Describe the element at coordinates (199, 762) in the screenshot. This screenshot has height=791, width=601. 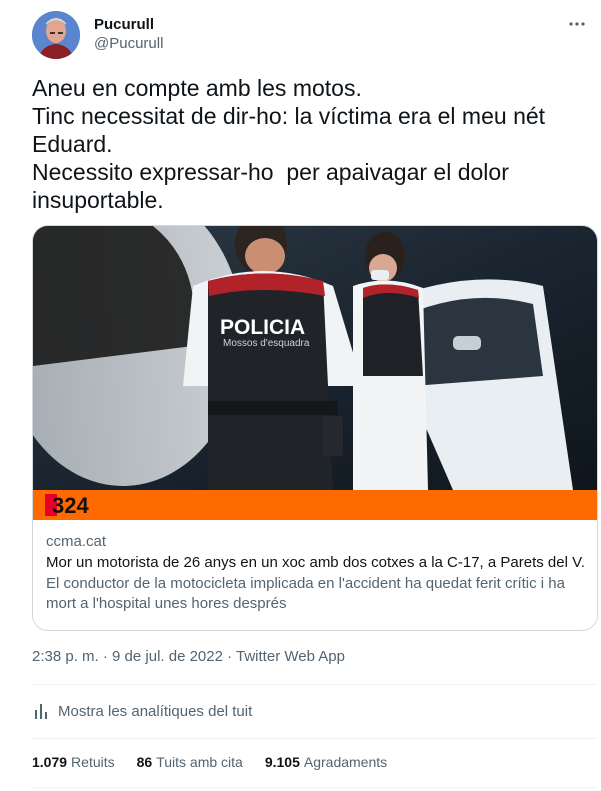
I see `stat-label: Tuits amb cita` at that location.